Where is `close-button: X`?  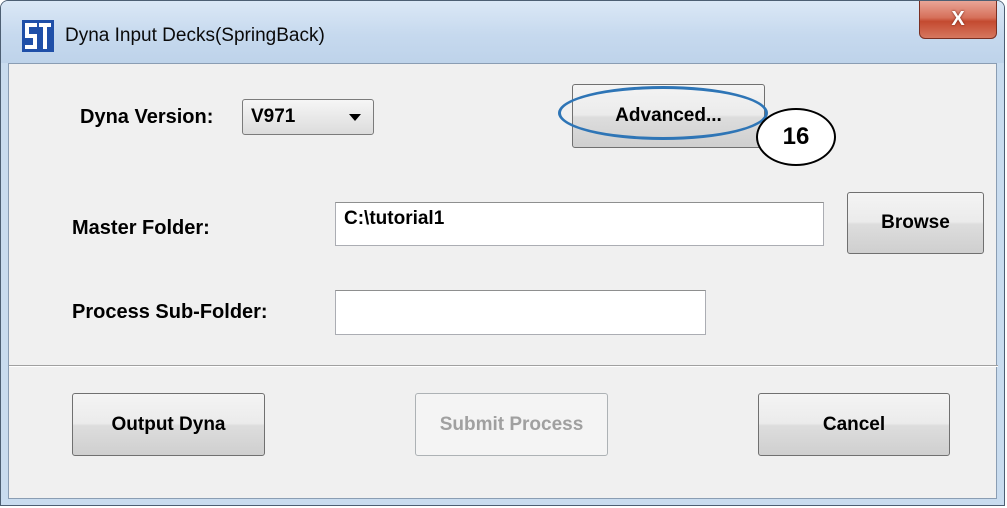 close-button: X is located at coordinates (958, 20).